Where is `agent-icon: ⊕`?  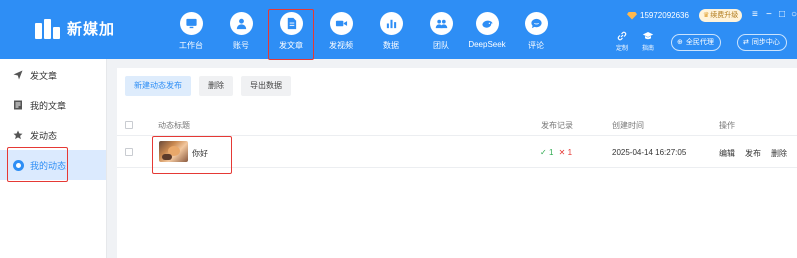
agent-icon: ⊕ is located at coordinates (680, 42).